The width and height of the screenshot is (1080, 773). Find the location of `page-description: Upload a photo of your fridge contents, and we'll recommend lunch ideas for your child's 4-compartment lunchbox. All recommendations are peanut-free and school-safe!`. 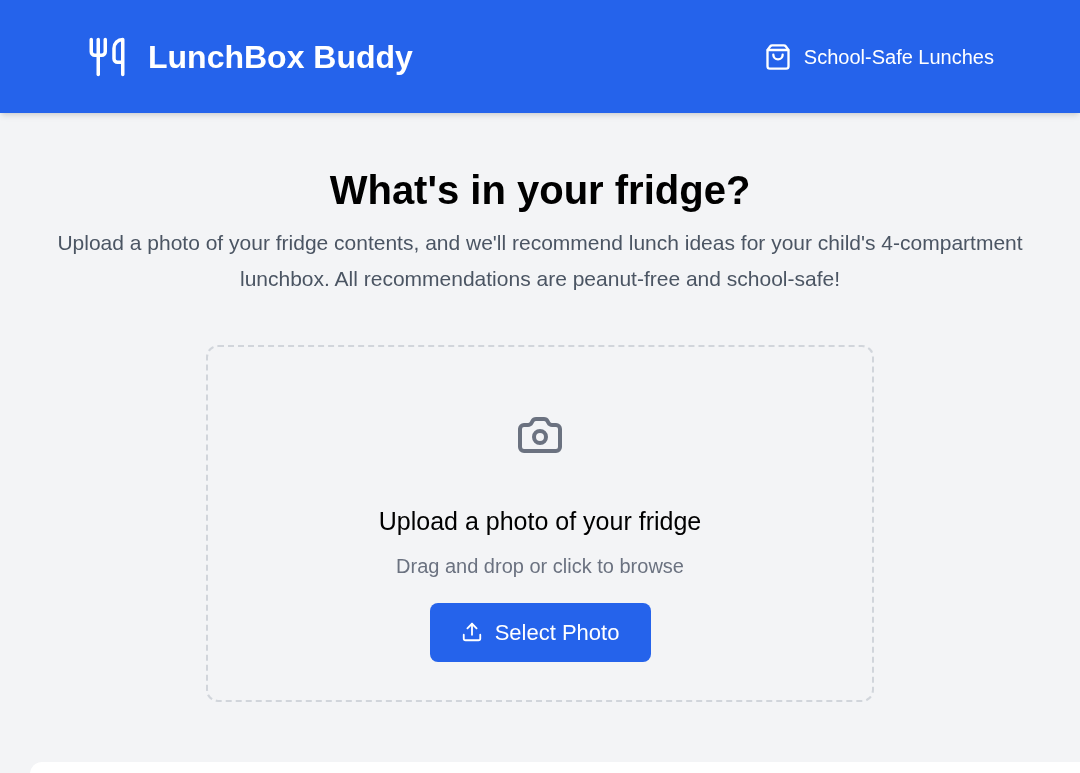

page-description: Upload a photo of your fridge contents, and we'll recommend lunch ideas for your child's 4-compartment lunchbox. All recommendations are peanut-free and school-safe! is located at coordinates (540, 261).